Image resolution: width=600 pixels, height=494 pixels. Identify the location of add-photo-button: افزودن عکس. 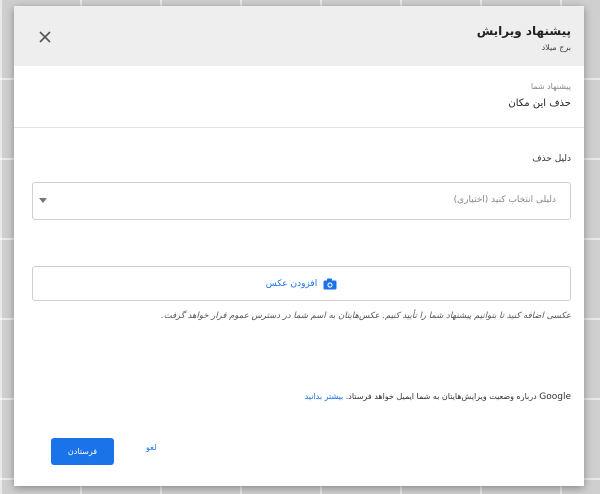
(301, 283).